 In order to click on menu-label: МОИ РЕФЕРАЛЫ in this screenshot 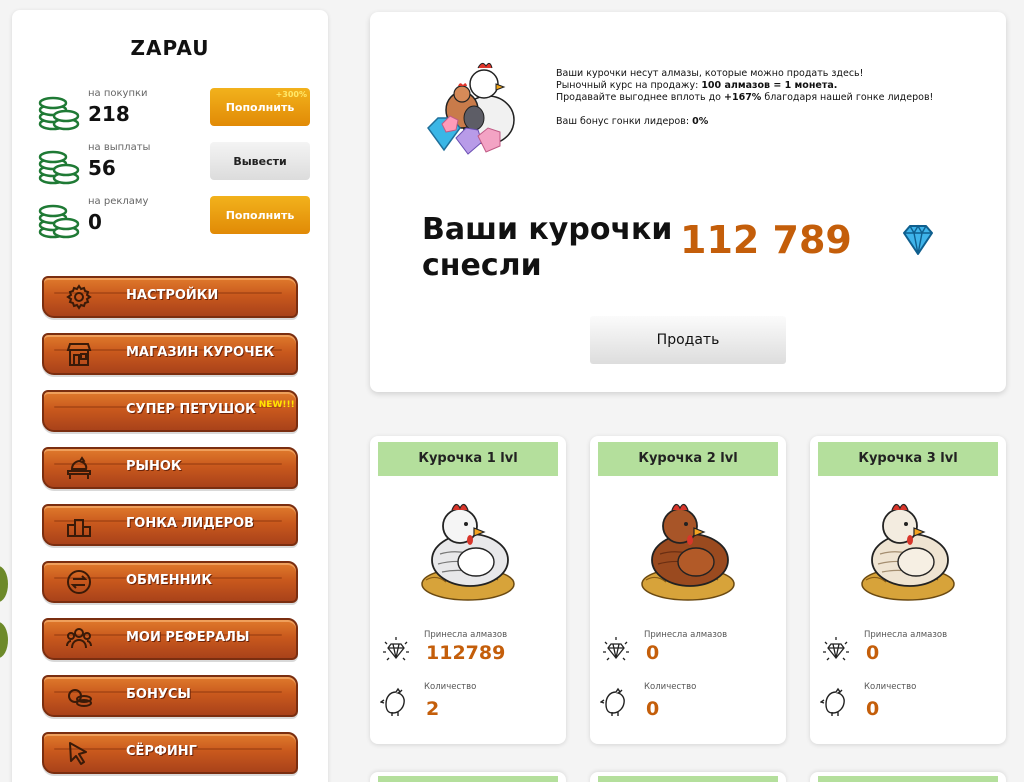, I will do `click(188, 637)`.